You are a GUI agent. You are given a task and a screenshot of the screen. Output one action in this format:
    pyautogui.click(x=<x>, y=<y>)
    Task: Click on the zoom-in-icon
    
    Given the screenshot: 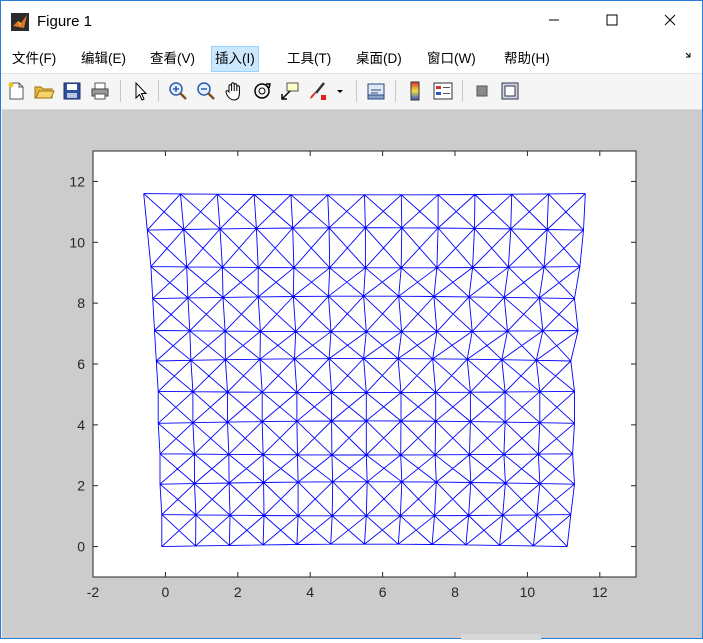 What is the action you would take?
    pyautogui.click(x=178, y=91)
    